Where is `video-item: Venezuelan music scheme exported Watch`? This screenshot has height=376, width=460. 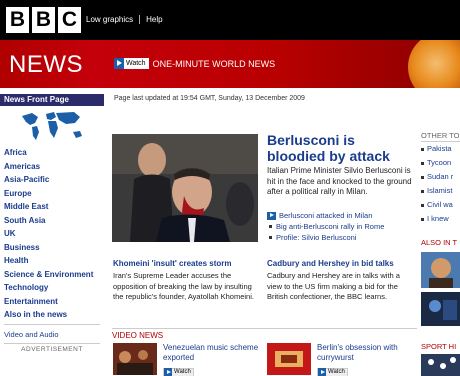 video-item: Venezuelan music scheme exported Watch is located at coordinates (187, 359).